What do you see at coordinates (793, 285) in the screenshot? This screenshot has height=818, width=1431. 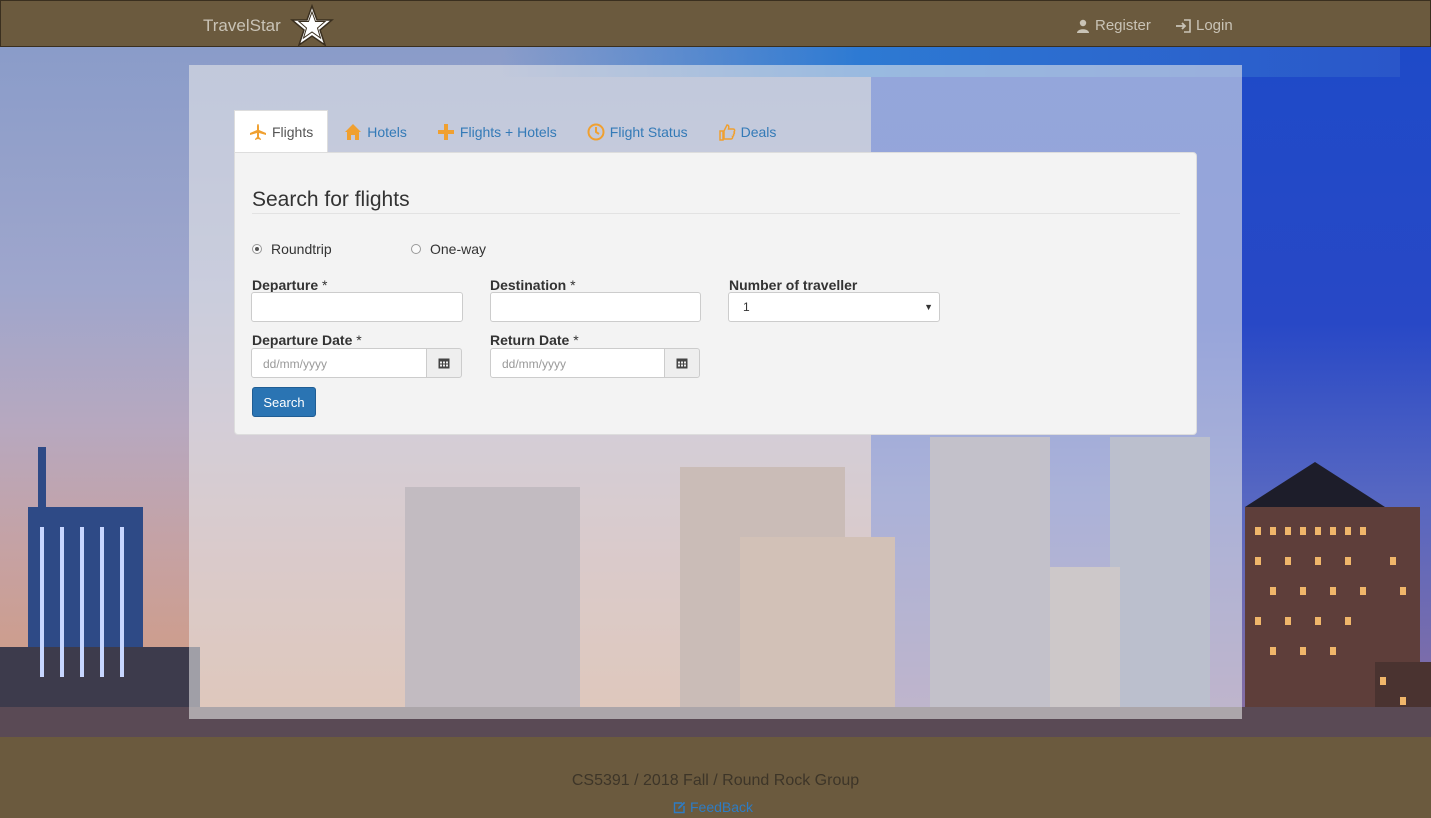 I see `travellers-label: Number of traveller` at bounding box center [793, 285].